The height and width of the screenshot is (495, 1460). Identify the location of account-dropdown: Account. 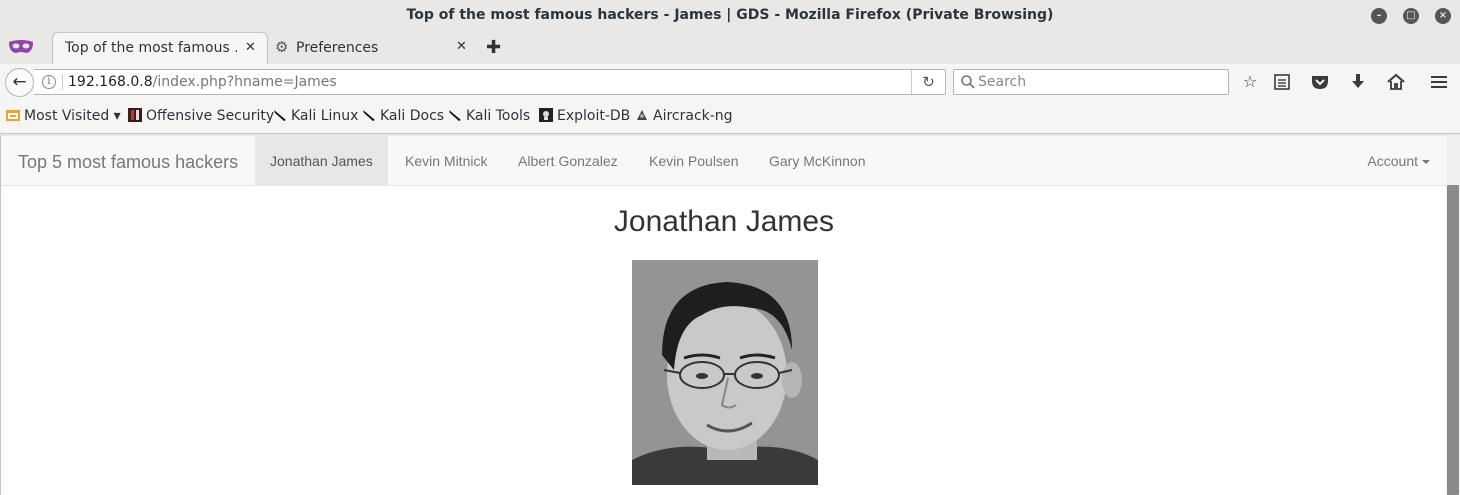
(1398, 161).